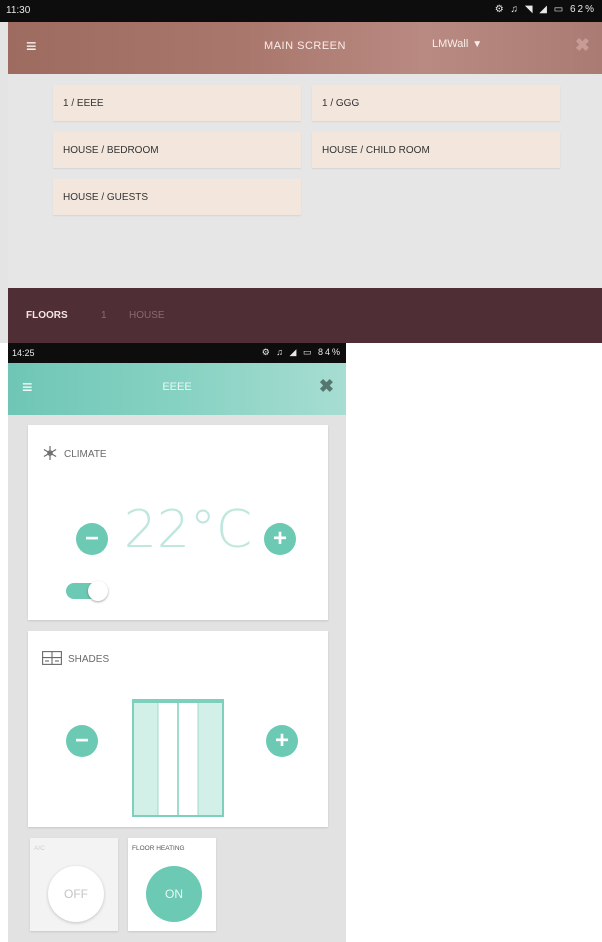  What do you see at coordinates (177, 150) in the screenshot?
I see `room-tile: HOUSE / BEDROOM` at bounding box center [177, 150].